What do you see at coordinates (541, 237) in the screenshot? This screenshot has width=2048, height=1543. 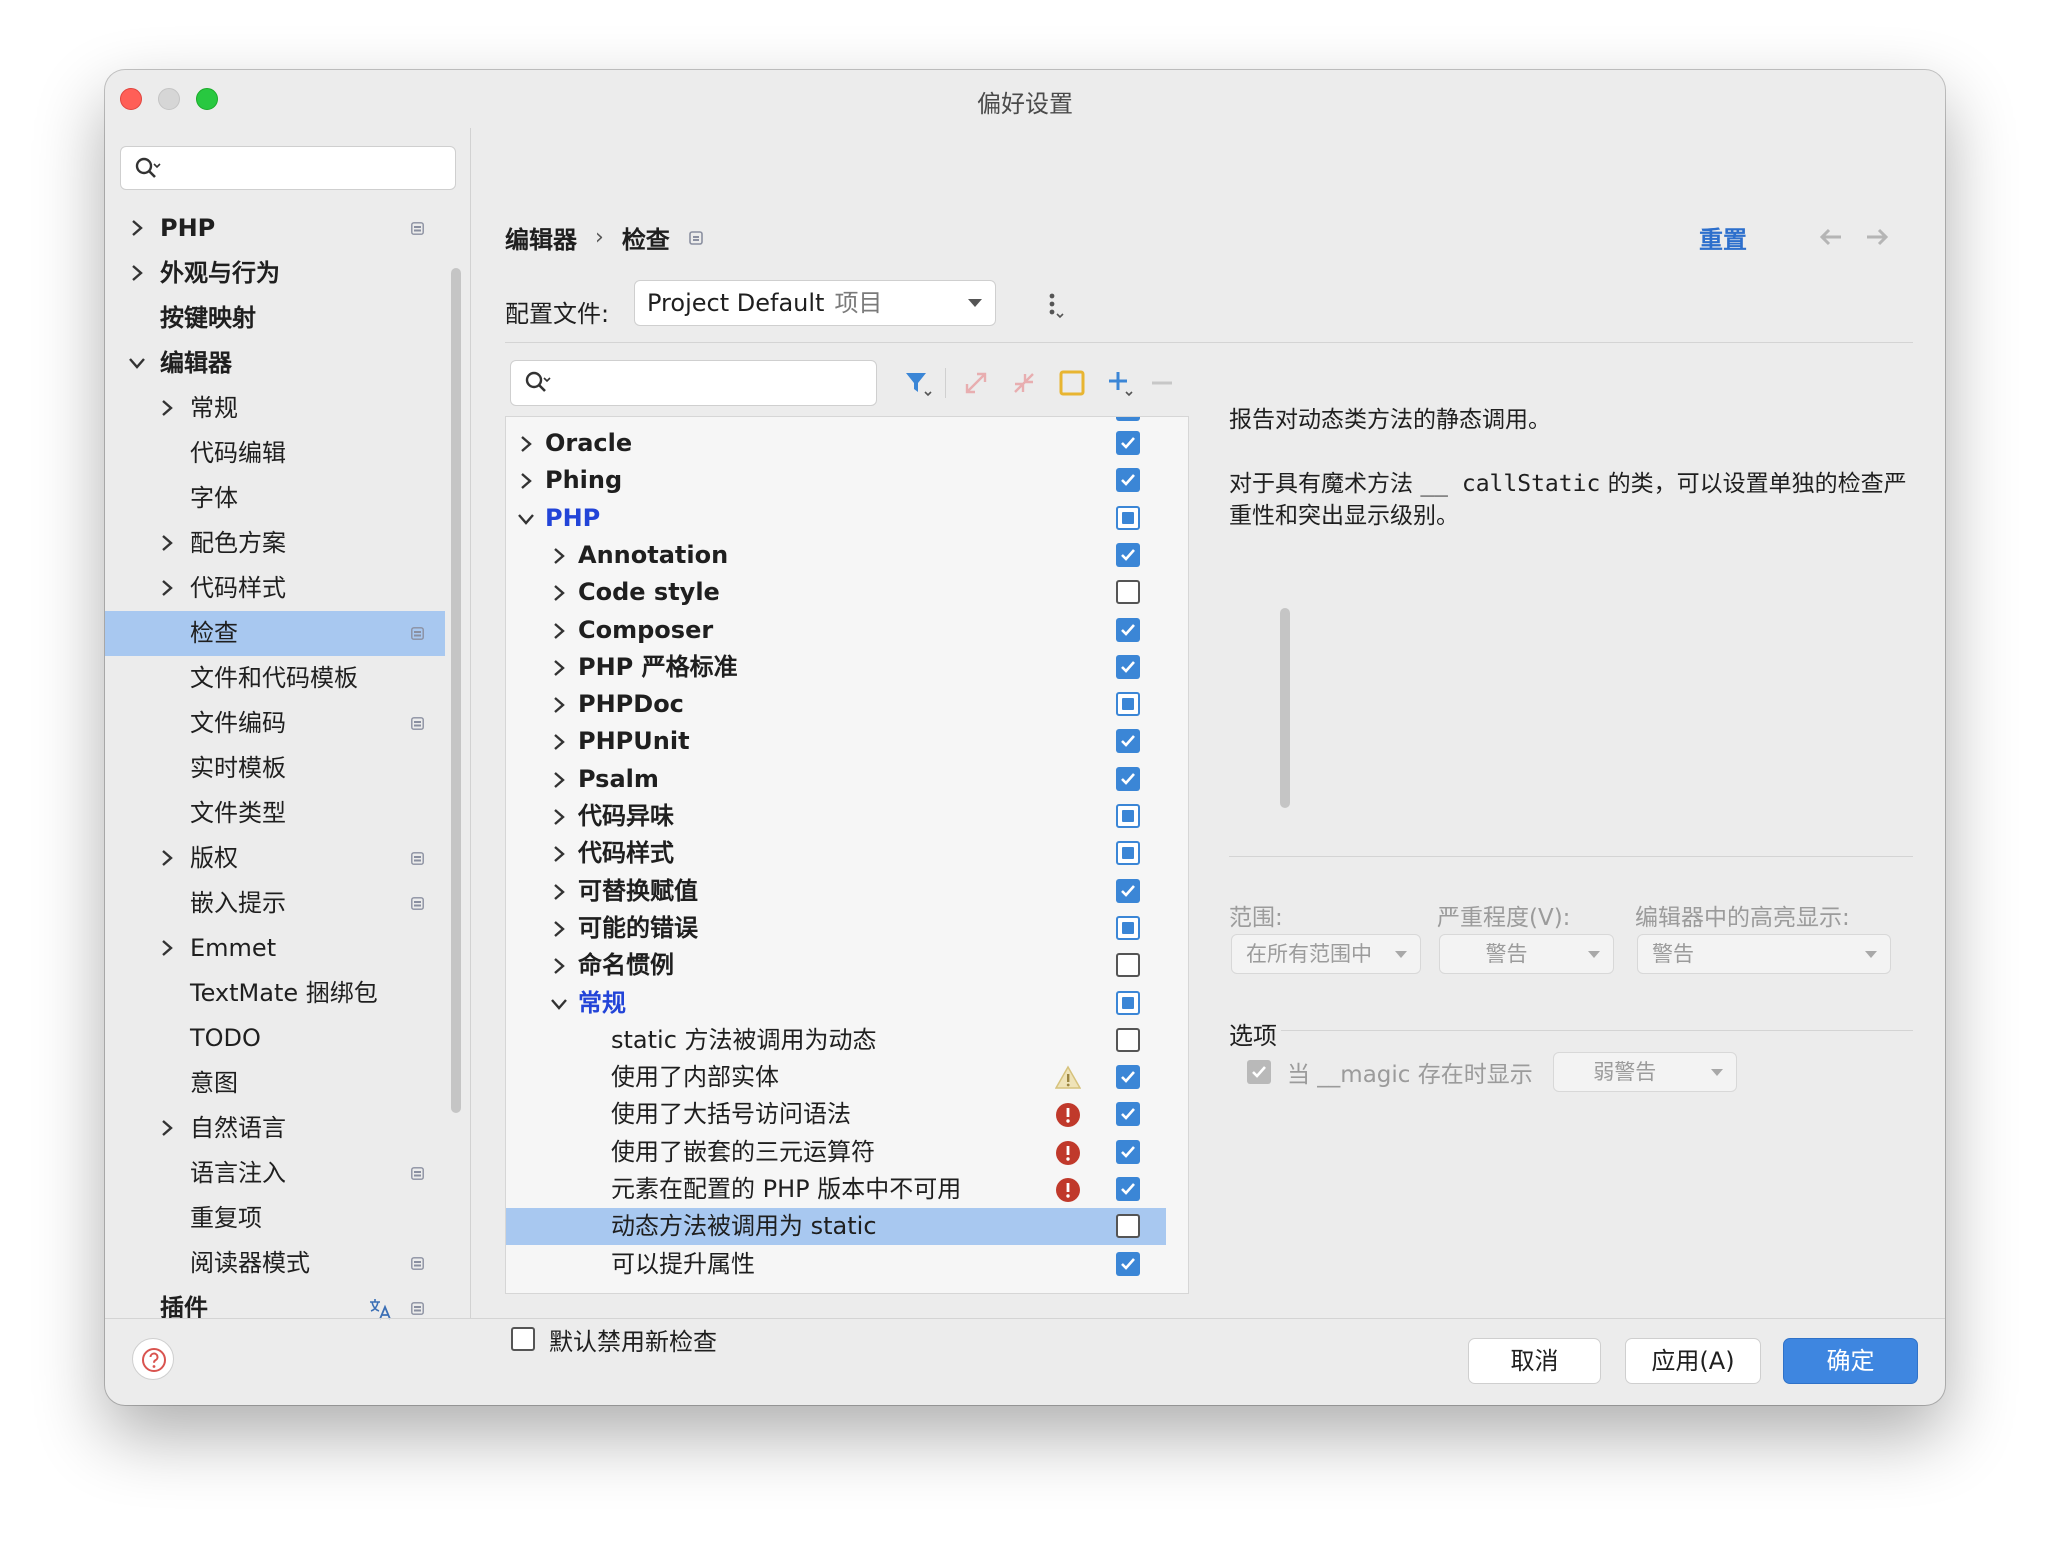 I see `breadcrumb-editor: 编辑器` at bounding box center [541, 237].